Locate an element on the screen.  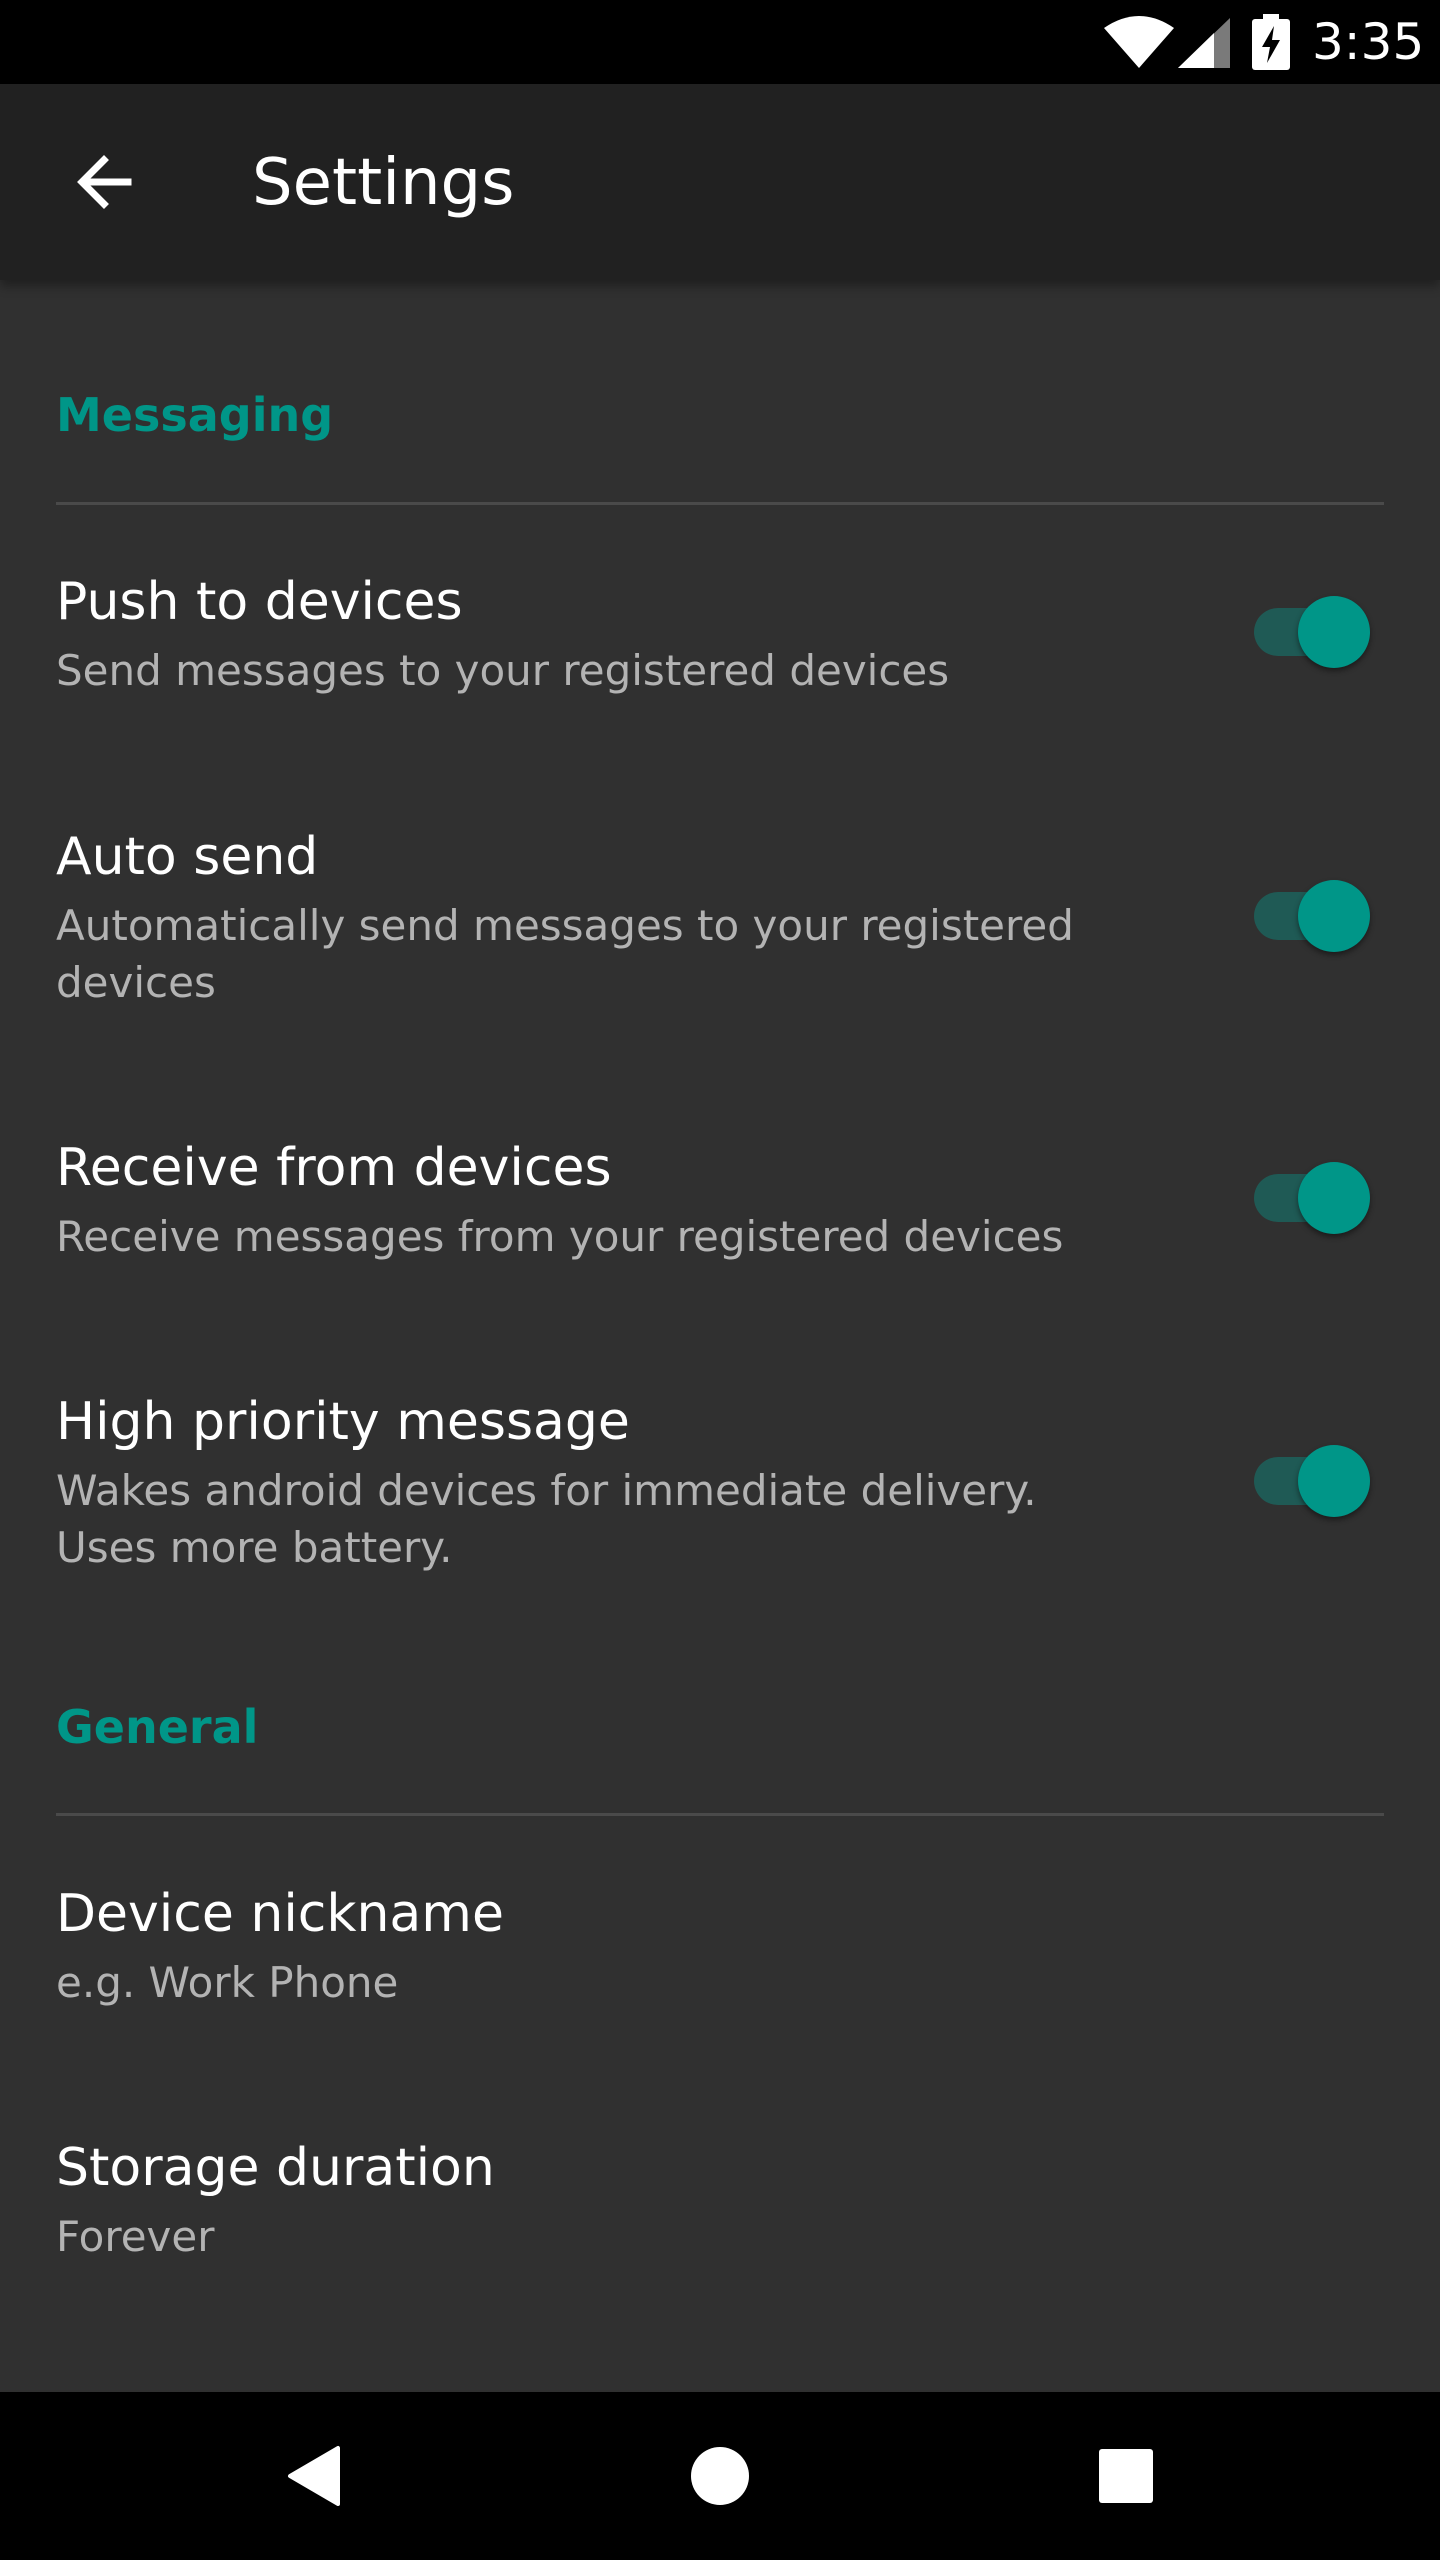
navigation-bar is located at coordinates (720, 2476).